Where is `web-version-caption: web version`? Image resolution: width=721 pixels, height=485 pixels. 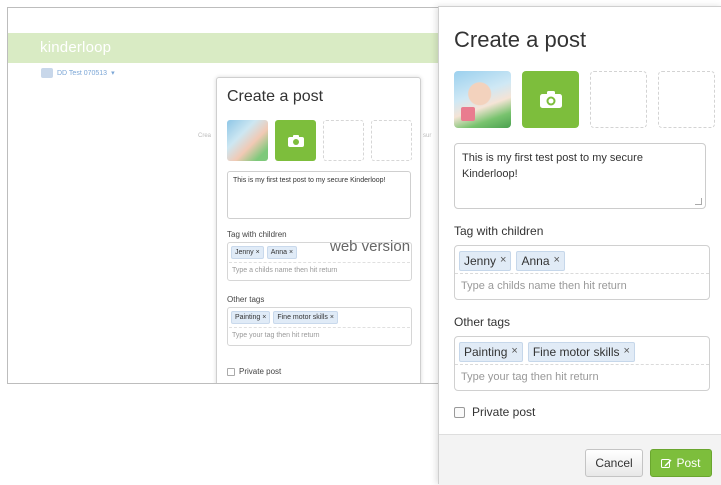 web-version-caption: web version is located at coordinates (370, 246).